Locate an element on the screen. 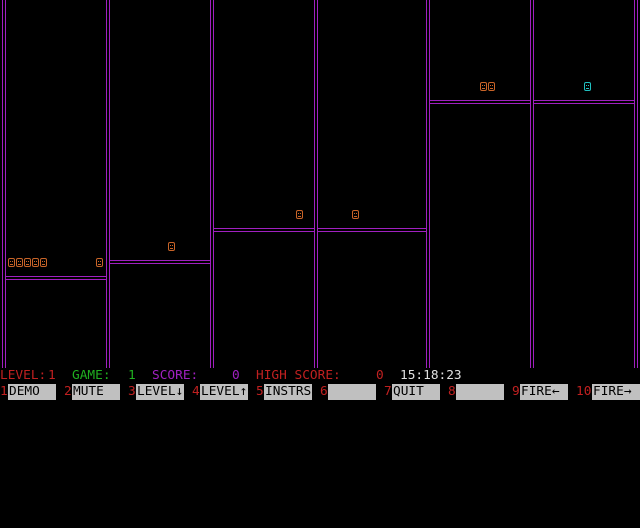  game-label: GAME: is located at coordinates (91, 375).